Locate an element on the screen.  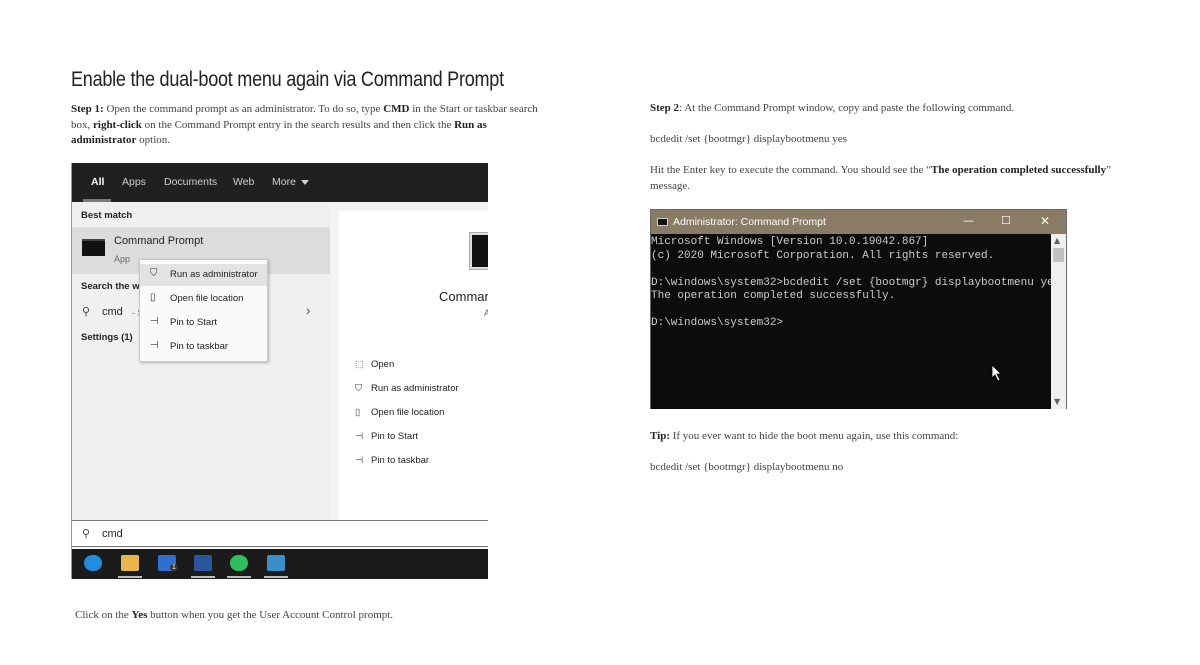
mail-badge: 1 is located at coordinates (174, 567).